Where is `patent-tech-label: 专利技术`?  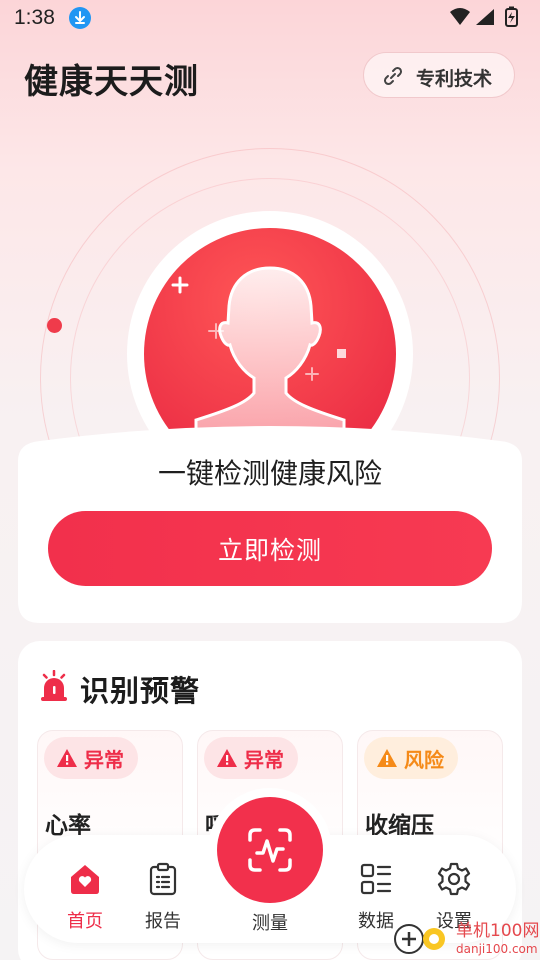
patent-tech-label: 专利技术 is located at coordinates (454, 79).